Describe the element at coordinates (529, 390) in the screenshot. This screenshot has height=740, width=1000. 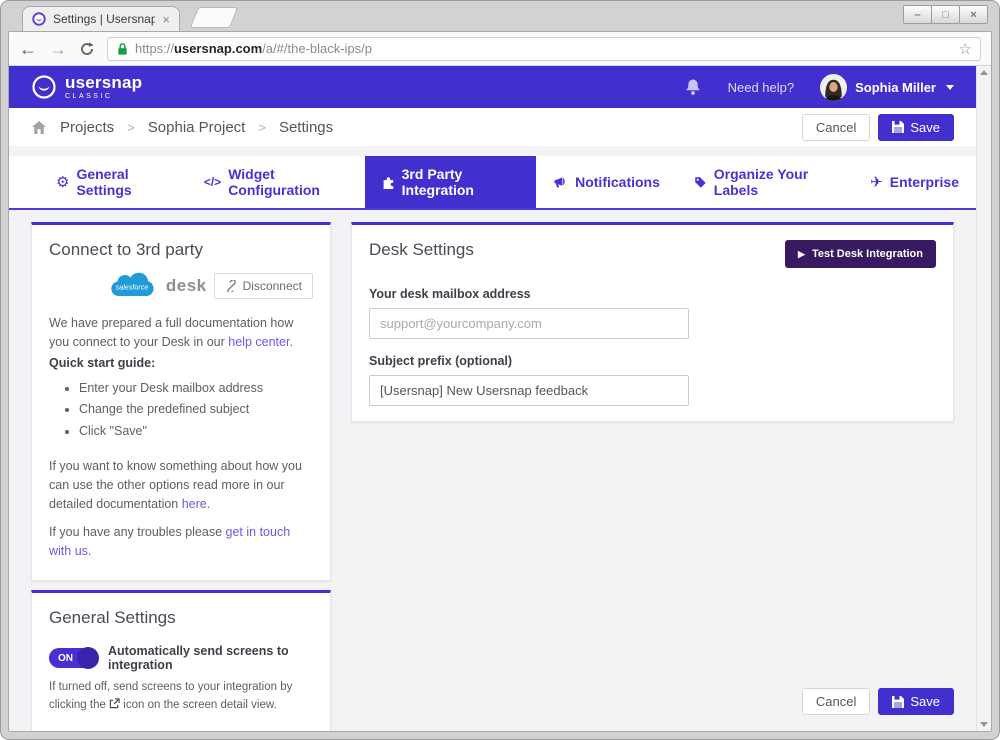
I see `subject-prefix-input` at that location.